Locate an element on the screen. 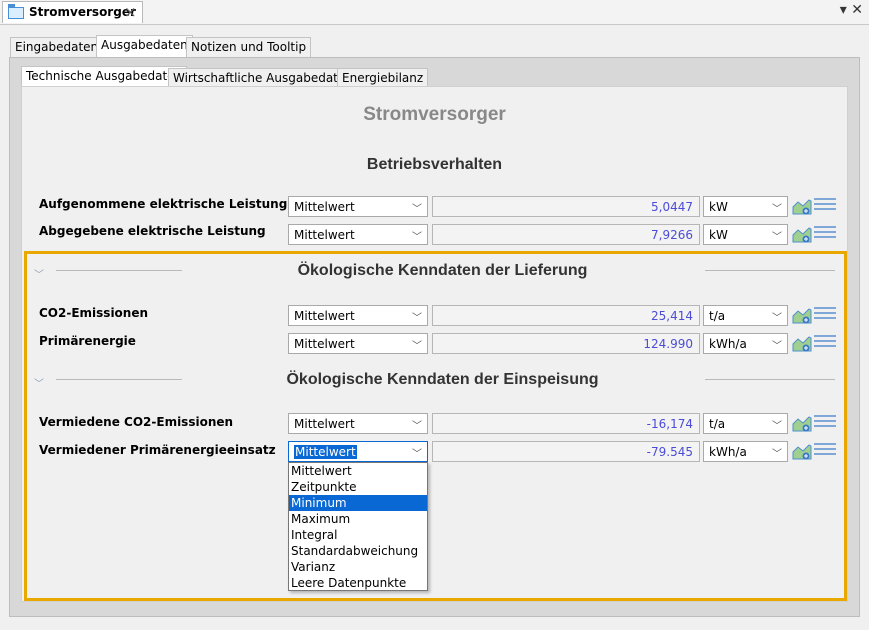  dropdown-option-zeitpunkte: Zeitpunkte is located at coordinates (358, 487).